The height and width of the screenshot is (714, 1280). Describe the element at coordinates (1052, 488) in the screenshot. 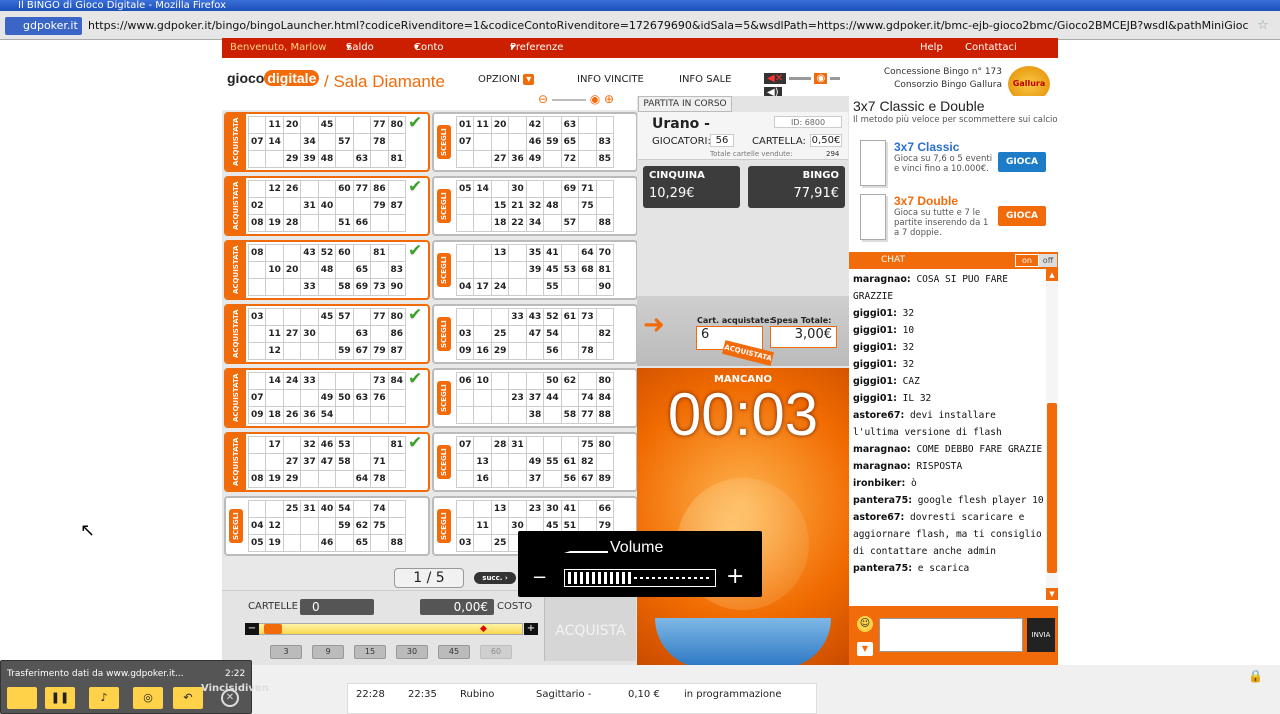

I see `scroll-thumb` at that location.